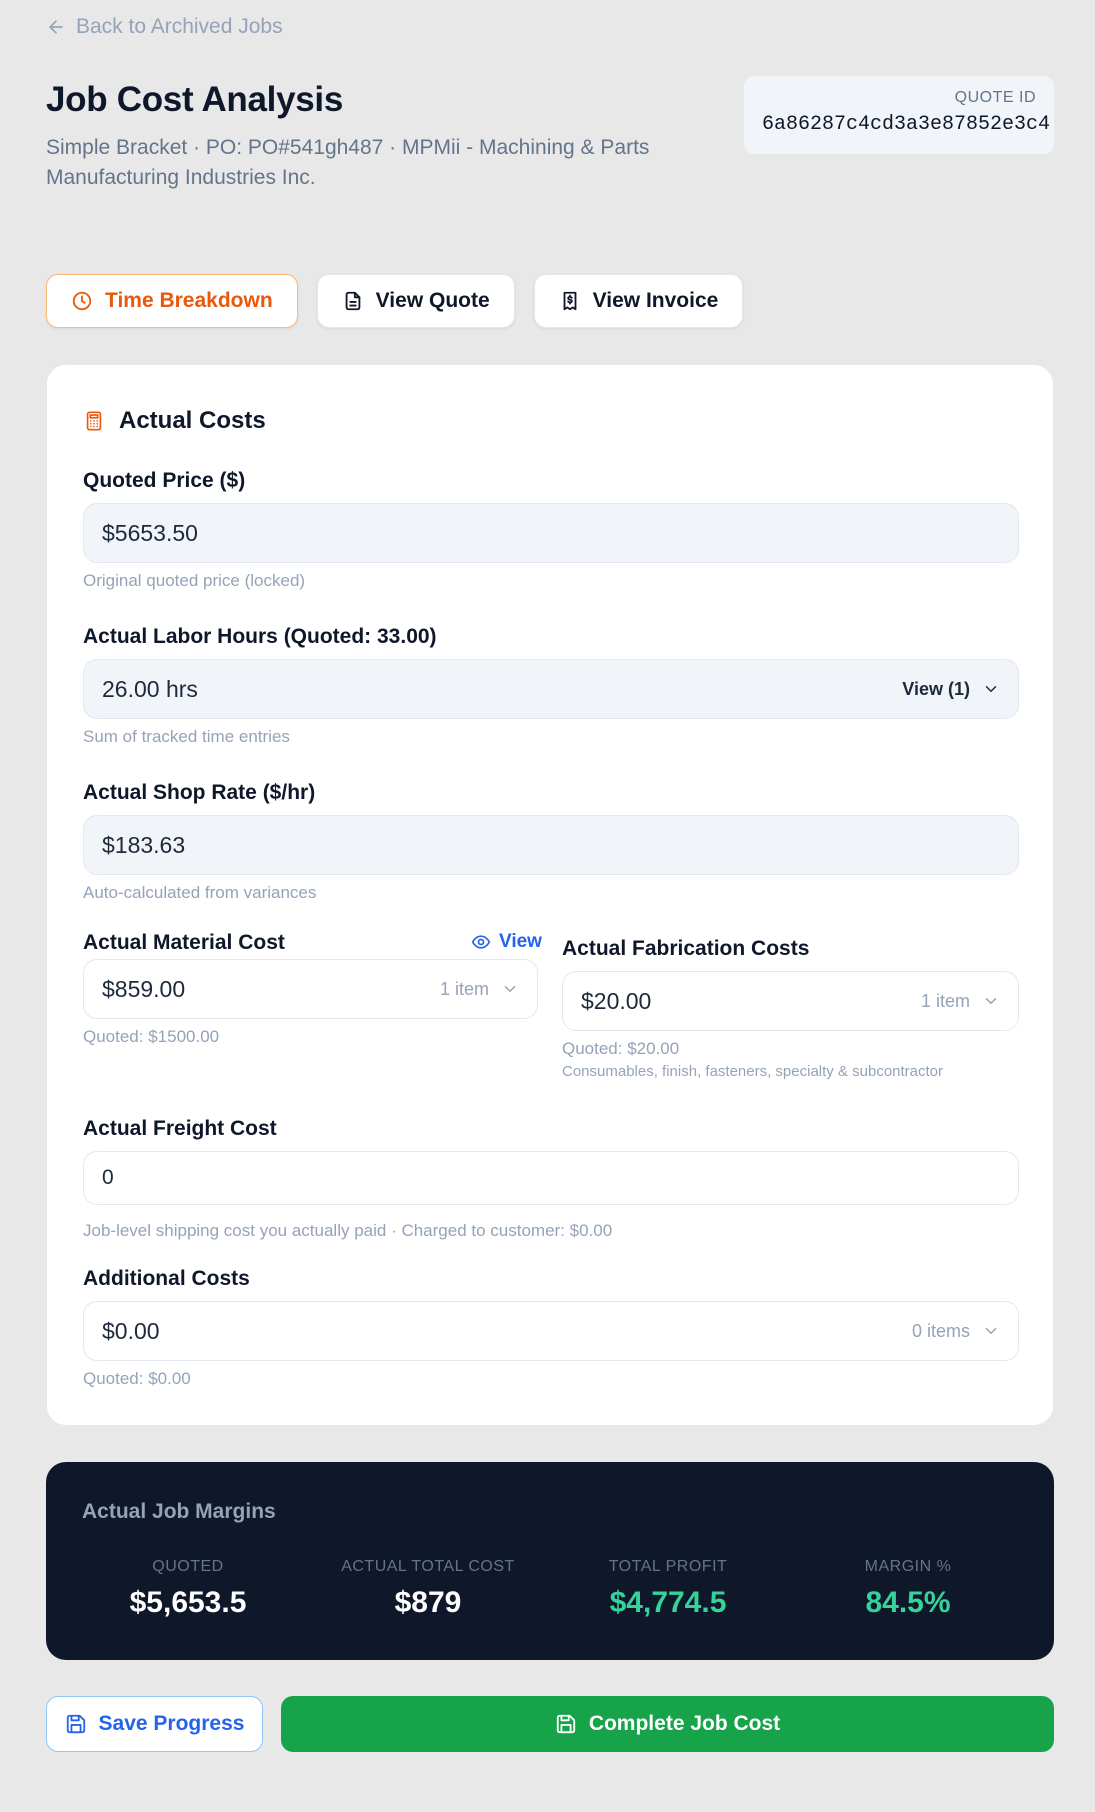 This screenshot has width=1095, height=1812. I want to click on material-hint: Quoted: $1500.00, so click(151, 1036).